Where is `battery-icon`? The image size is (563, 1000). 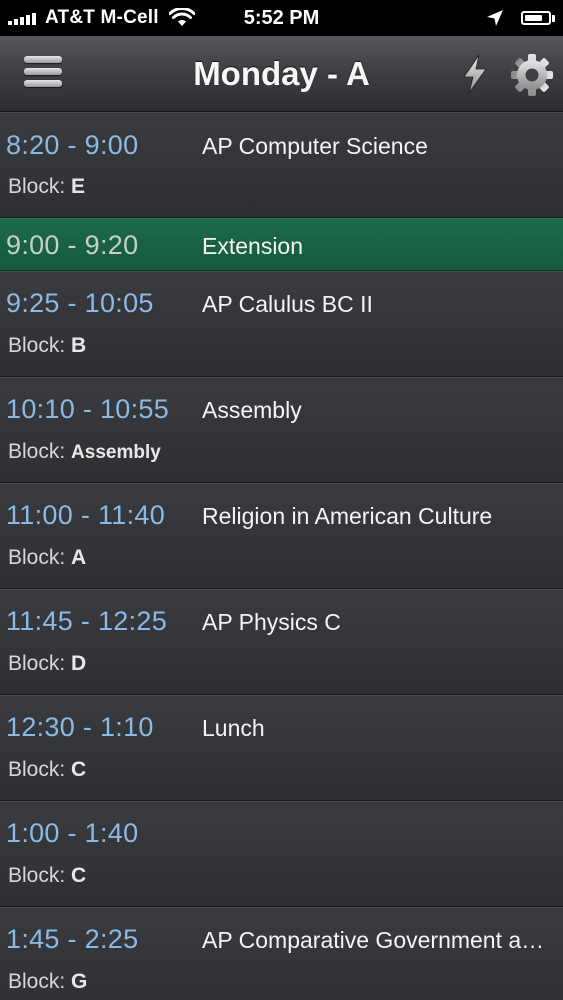
battery-icon is located at coordinates (536, 18).